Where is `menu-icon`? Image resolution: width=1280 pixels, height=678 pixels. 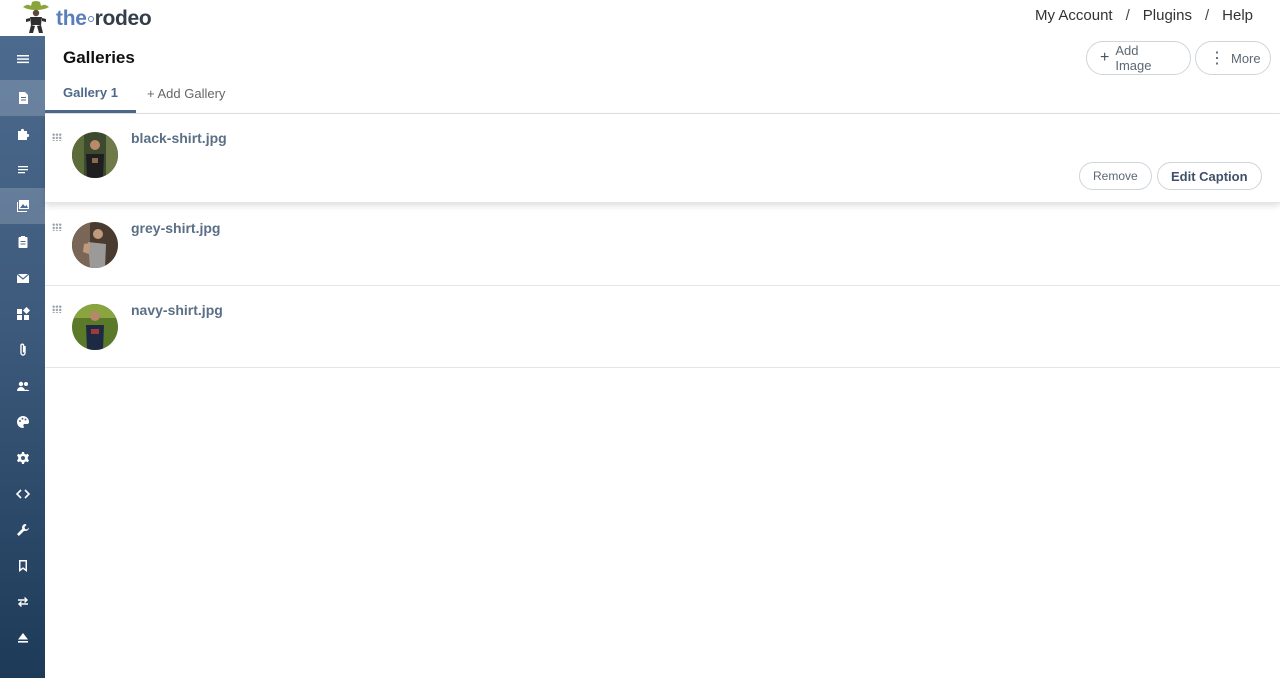 menu-icon is located at coordinates (22, 59).